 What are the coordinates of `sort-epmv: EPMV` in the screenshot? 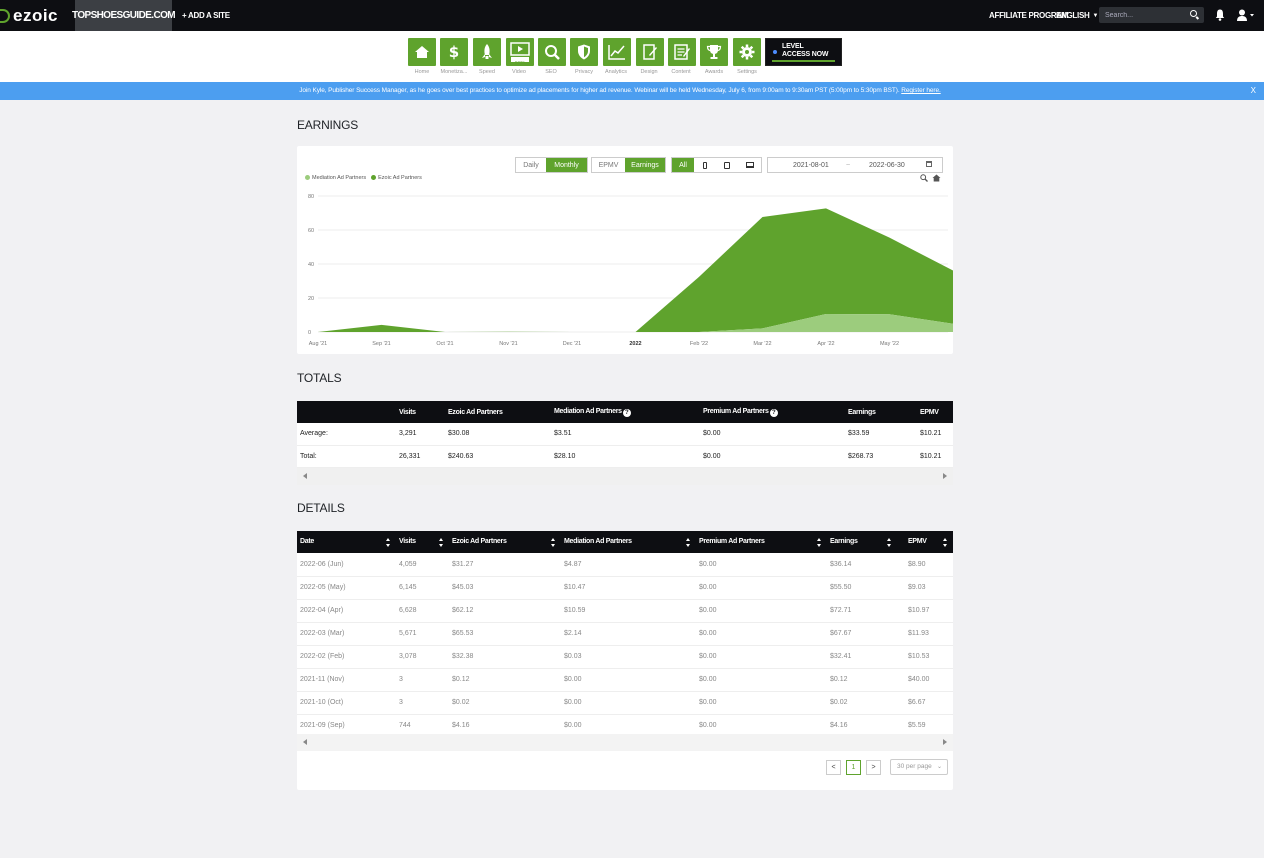 It's located at (925, 542).